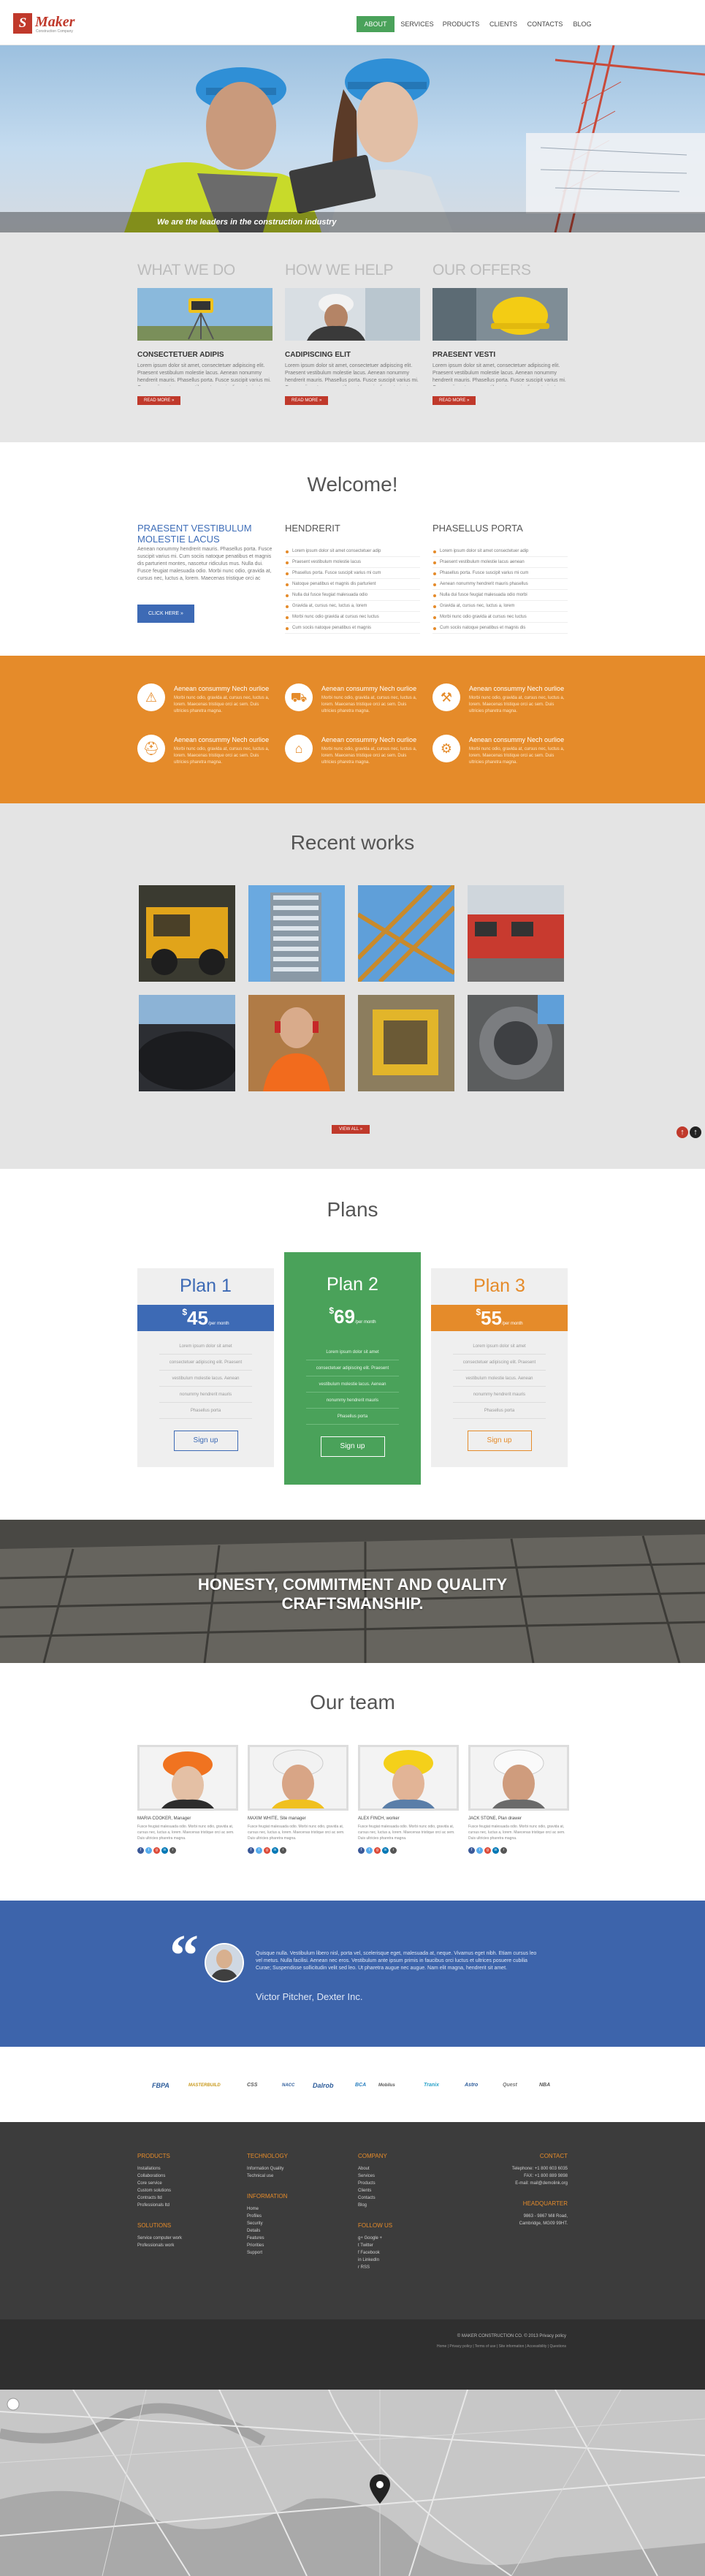 This screenshot has height=2576, width=705. What do you see at coordinates (504, 24) in the screenshot?
I see `nav-clients: CLIENTS` at bounding box center [504, 24].